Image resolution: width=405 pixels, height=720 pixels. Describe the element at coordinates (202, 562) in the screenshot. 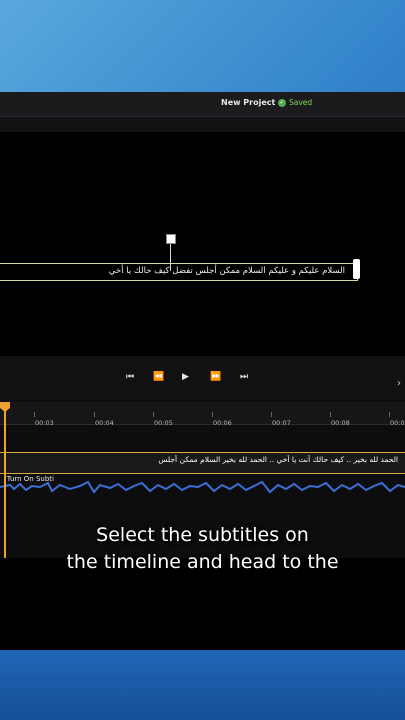

I see `tutorial-caption-line-2: the timeline and head to the` at that location.